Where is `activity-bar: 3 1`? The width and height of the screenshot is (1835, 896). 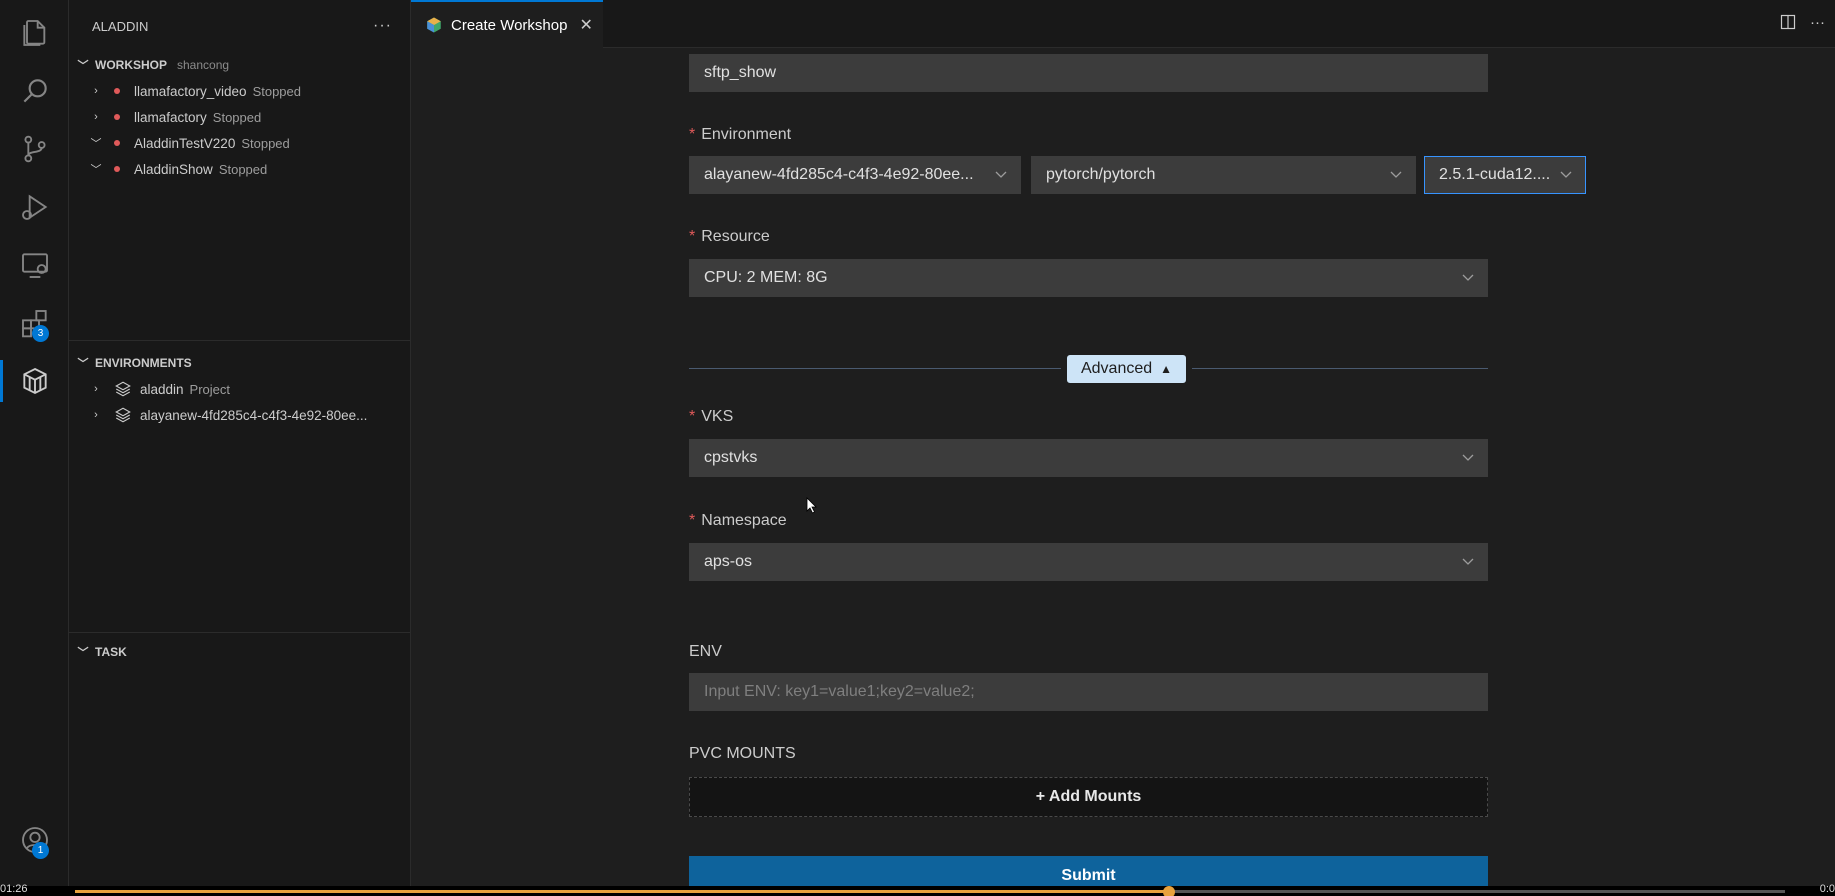
activity-bar: 3 1 is located at coordinates (34, 448).